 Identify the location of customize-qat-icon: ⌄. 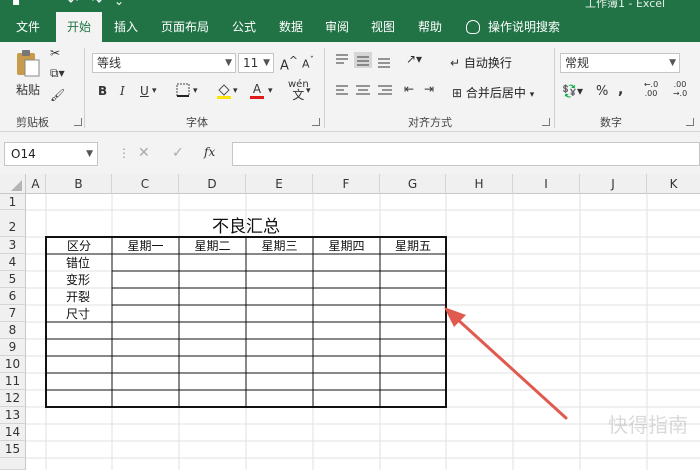
(119, 4).